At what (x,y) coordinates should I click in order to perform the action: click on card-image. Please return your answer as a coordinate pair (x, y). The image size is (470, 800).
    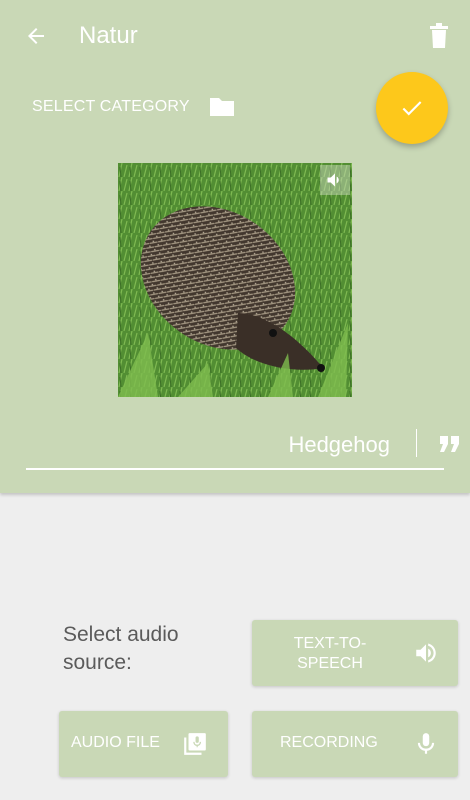
    Looking at the image, I should click on (235, 280).